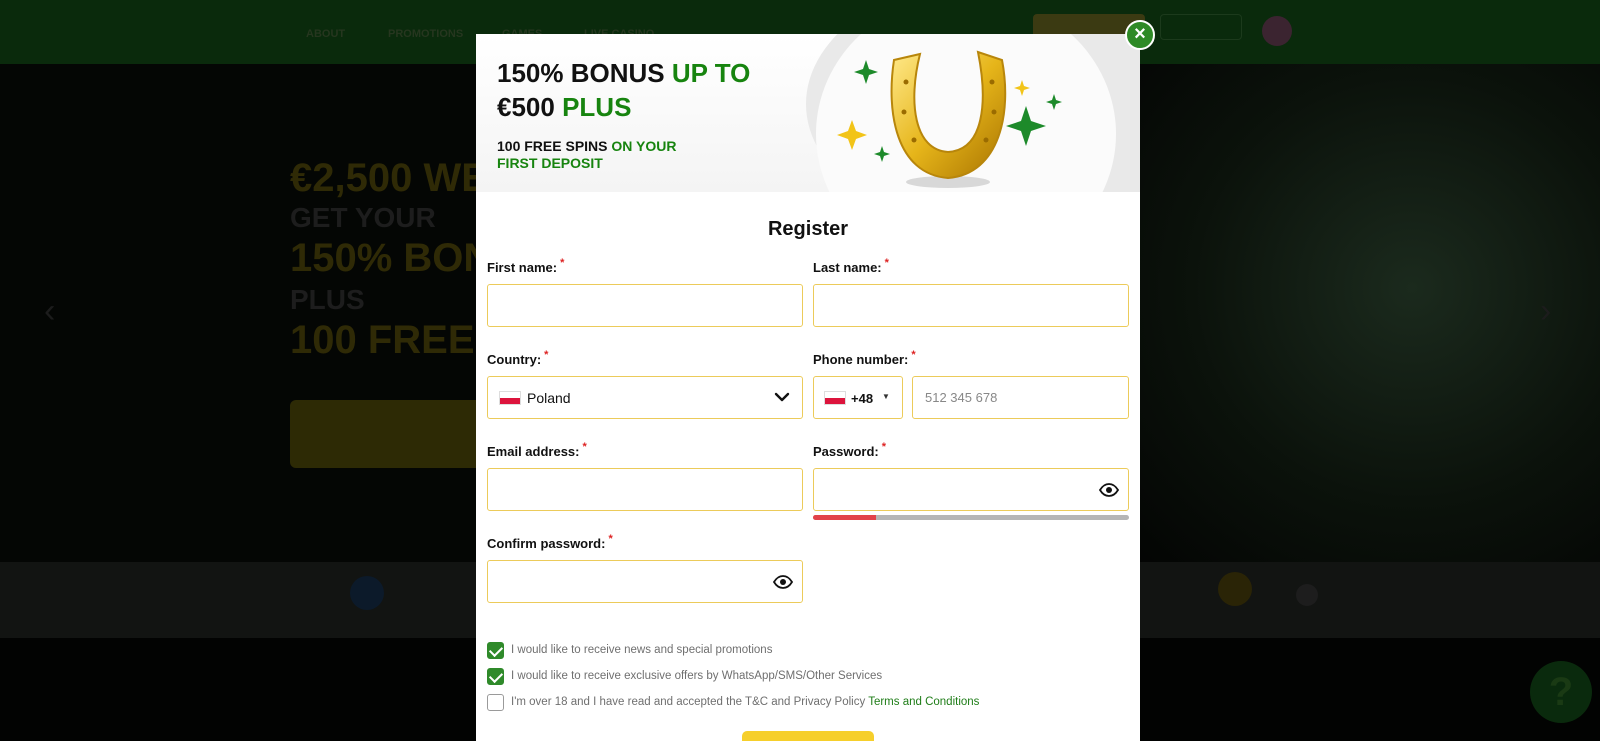 The image size is (1600, 741). I want to click on subline-highlight: FIRST DEPOSIT, so click(550, 163).